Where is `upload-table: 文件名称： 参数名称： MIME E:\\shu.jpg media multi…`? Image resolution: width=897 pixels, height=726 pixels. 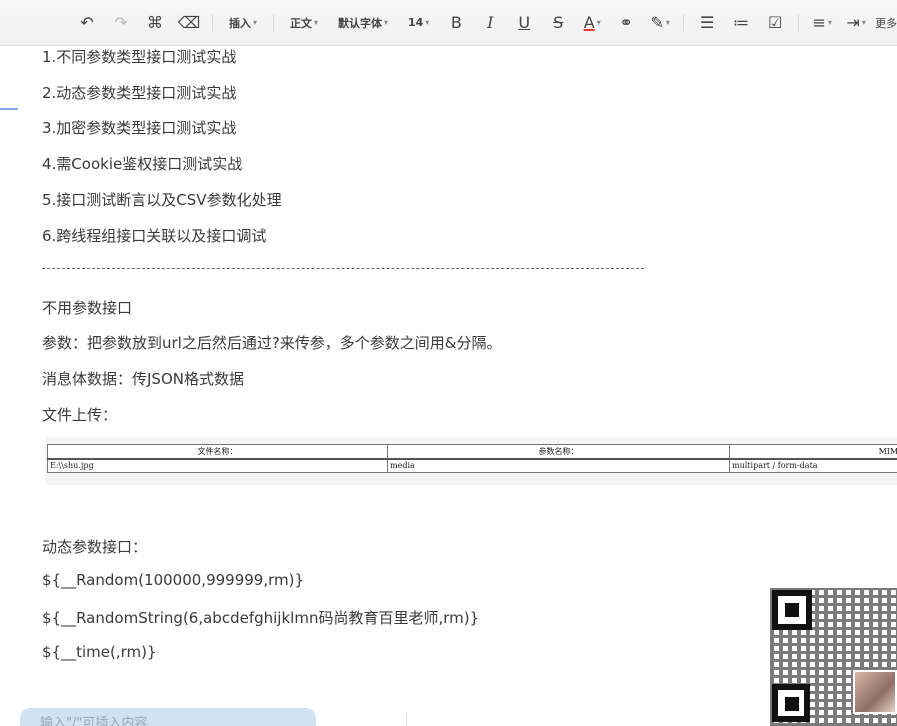 upload-table: 文件名称： 参数名称： MIME E:\\shu.jpg media multi… is located at coordinates (472, 458).